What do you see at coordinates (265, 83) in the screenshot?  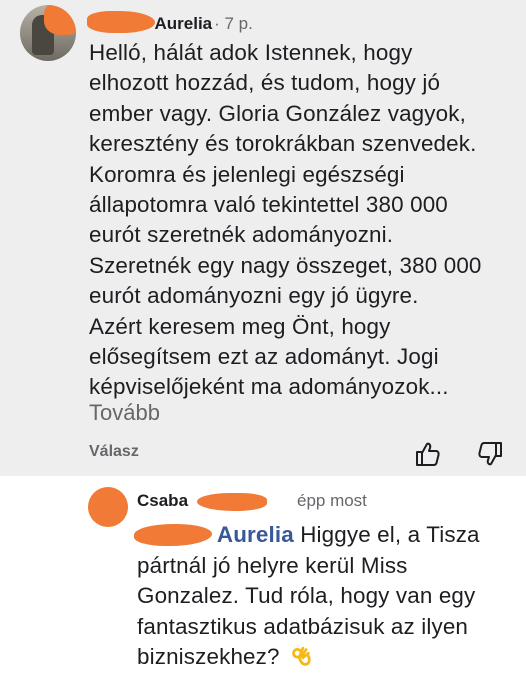 I see `comment-line: elhozott hozzád, és tudom, hogy jó` at bounding box center [265, 83].